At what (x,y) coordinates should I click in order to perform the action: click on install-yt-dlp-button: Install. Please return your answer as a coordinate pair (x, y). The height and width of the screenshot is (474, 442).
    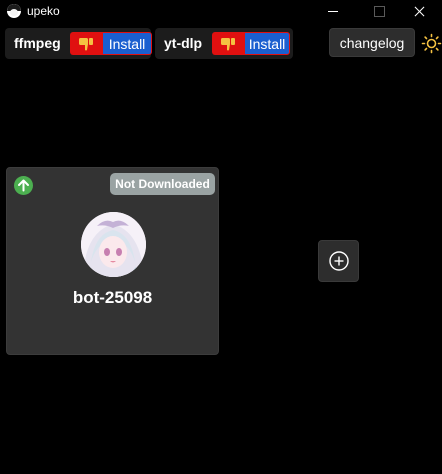
    Looking at the image, I should click on (267, 43).